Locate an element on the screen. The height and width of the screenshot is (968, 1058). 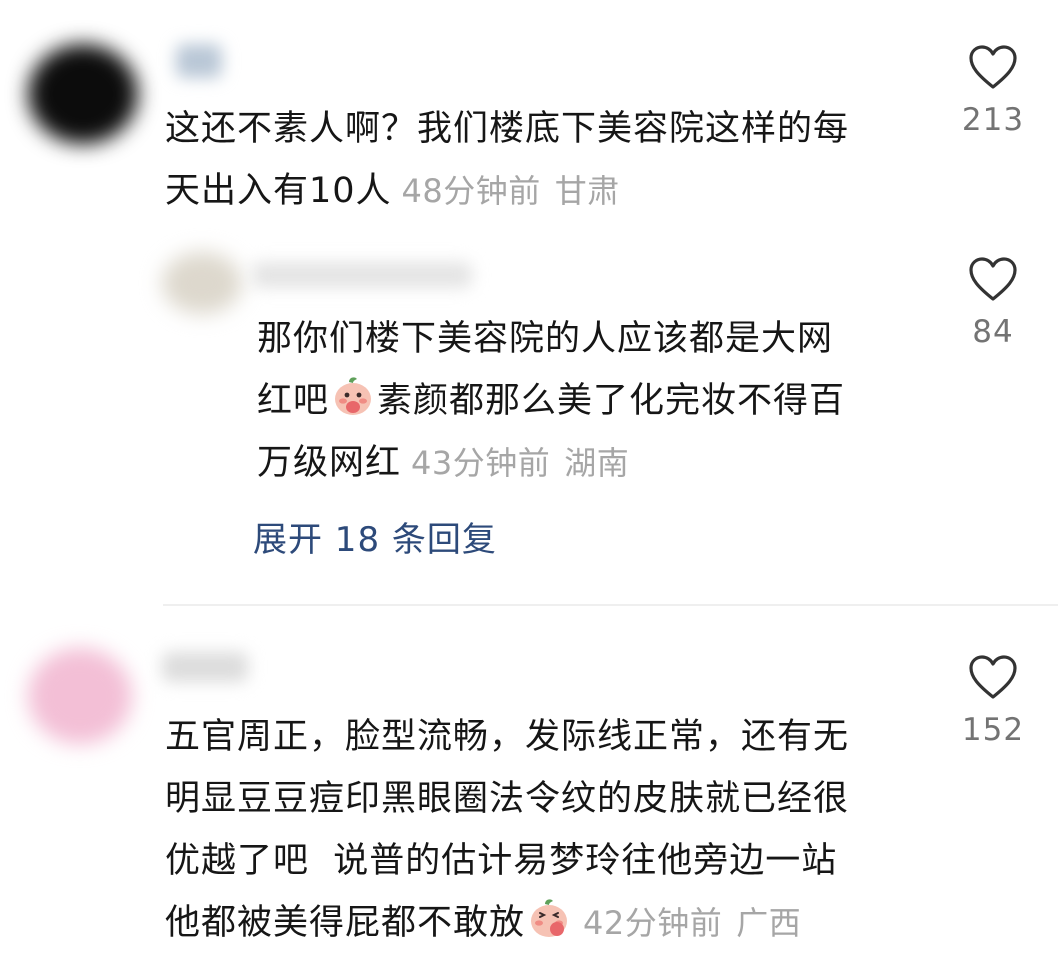
comment-text-line: 他都被美得屁都不敢放 is located at coordinates (345, 923).